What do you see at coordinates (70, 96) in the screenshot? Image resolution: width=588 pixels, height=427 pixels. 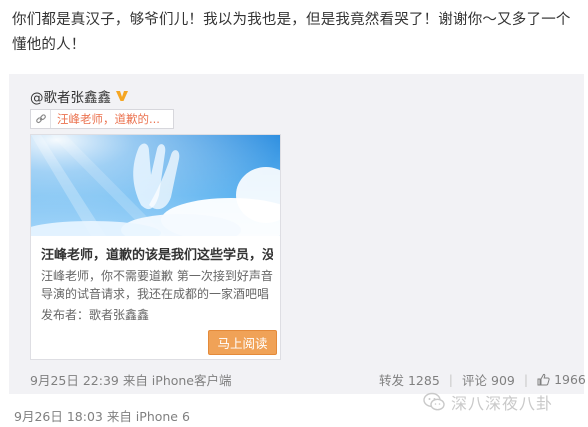 I see `author-name: @歌者张鑫鑫` at bounding box center [70, 96].